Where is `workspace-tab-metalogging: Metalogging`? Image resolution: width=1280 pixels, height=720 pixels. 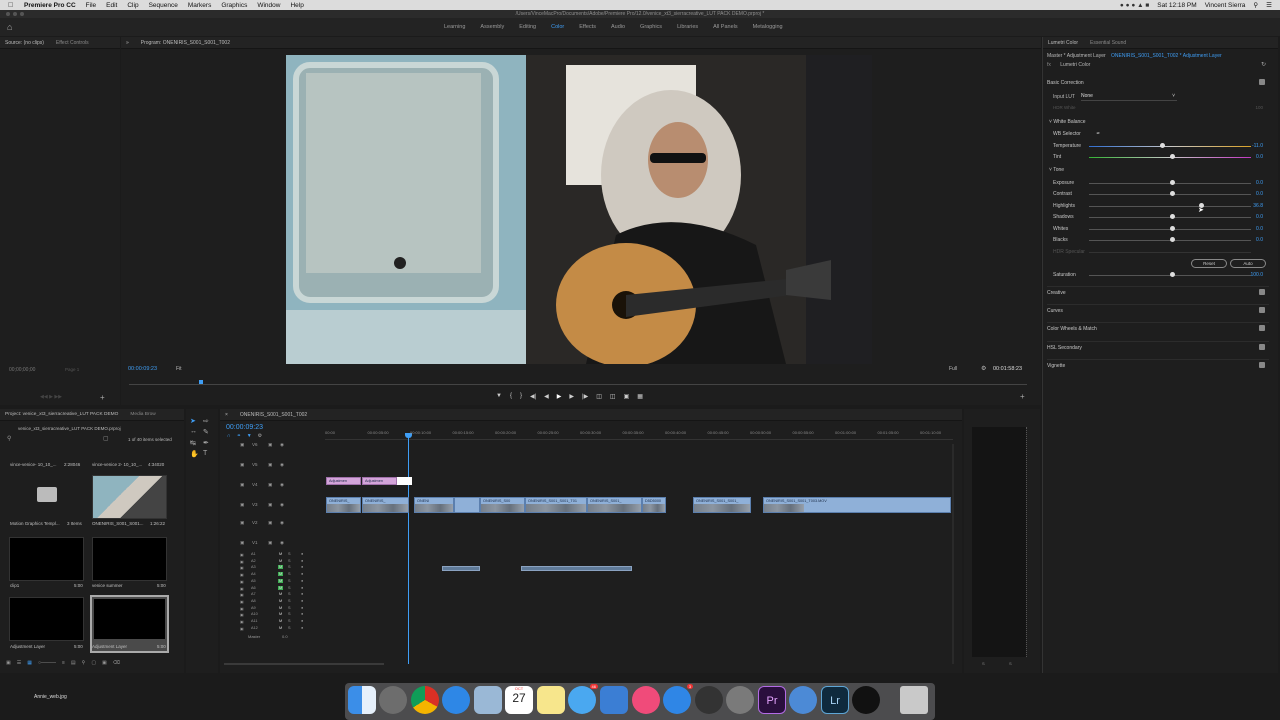
workspace-tab-metalogging: Metalogging is located at coordinates (768, 27).